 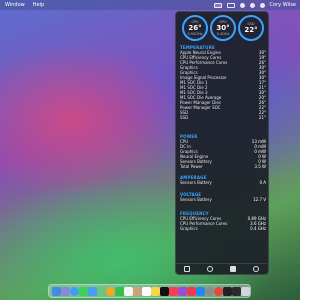 I want to click on panel-footer, so click(x=222, y=268).